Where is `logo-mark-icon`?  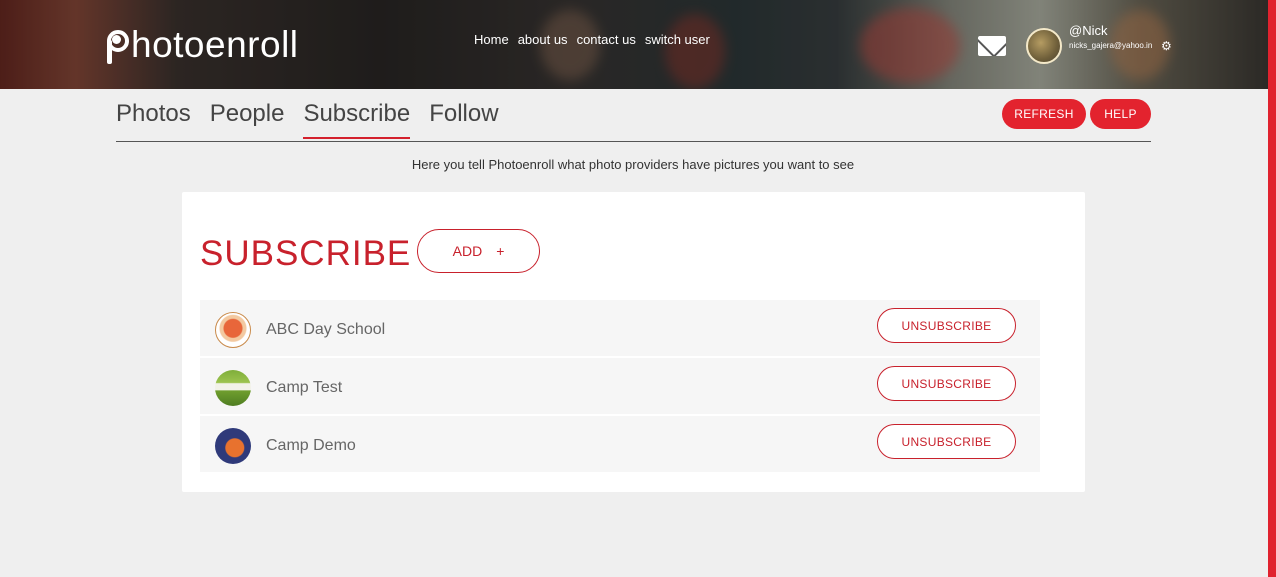 logo-mark-icon is located at coordinates (118, 44).